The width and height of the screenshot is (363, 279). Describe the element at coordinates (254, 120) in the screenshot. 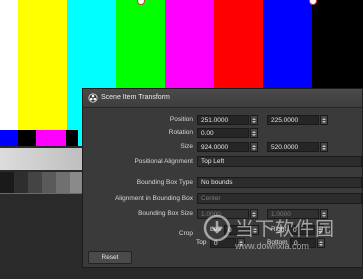

I see `position-x-spinner` at that location.